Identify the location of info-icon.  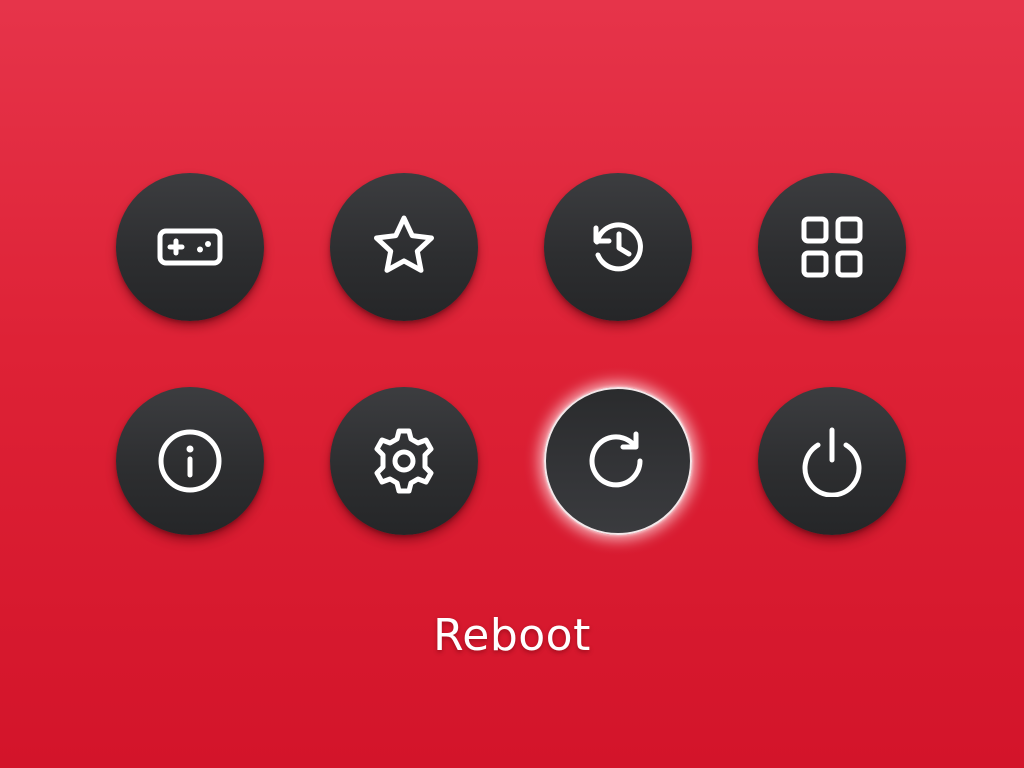
(190, 461).